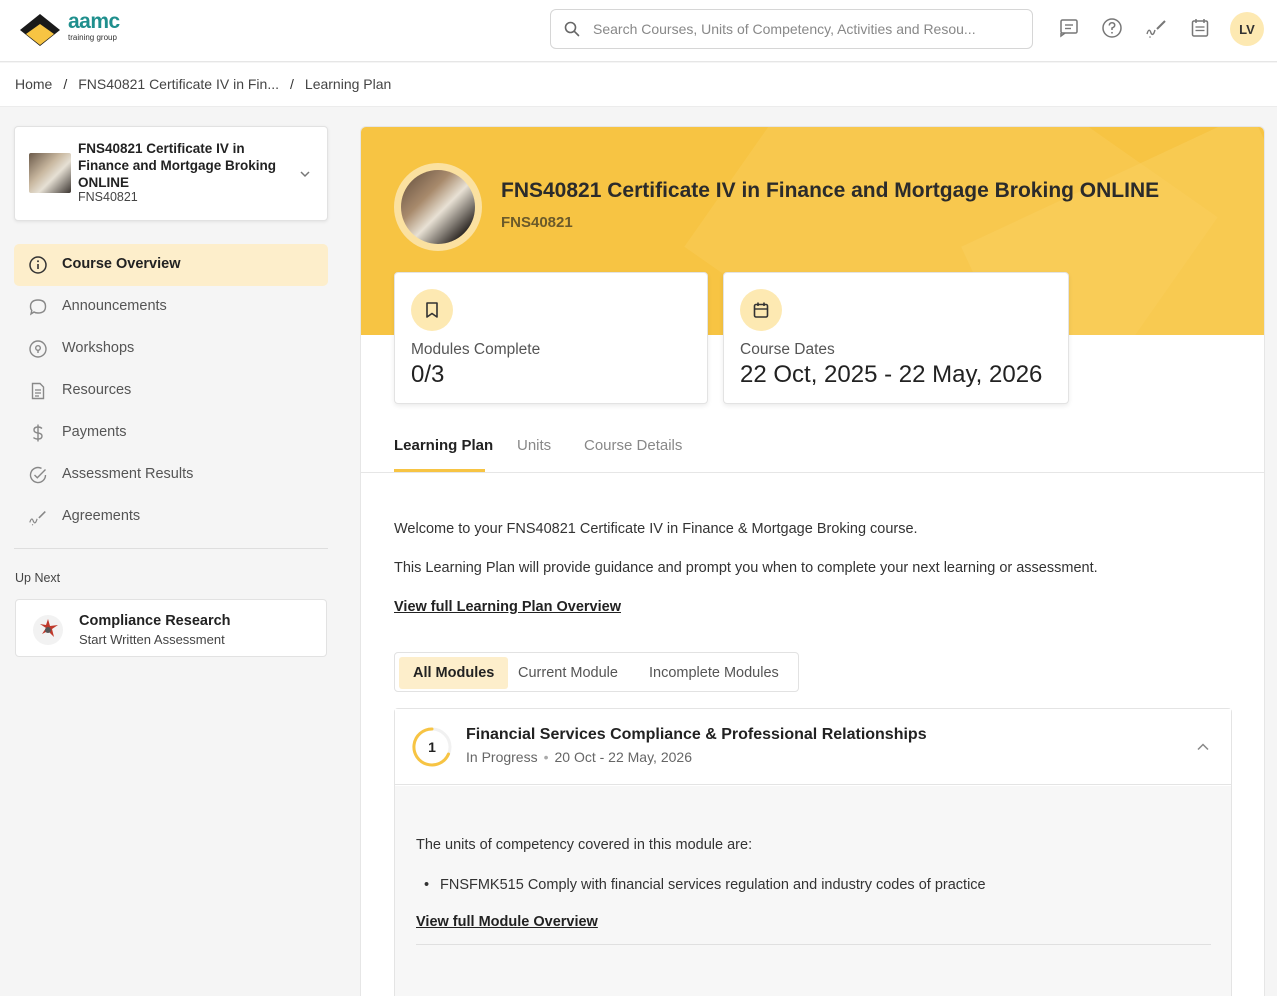 The height and width of the screenshot is (996, 1277). I want to click on course-image, so click(438, 207).